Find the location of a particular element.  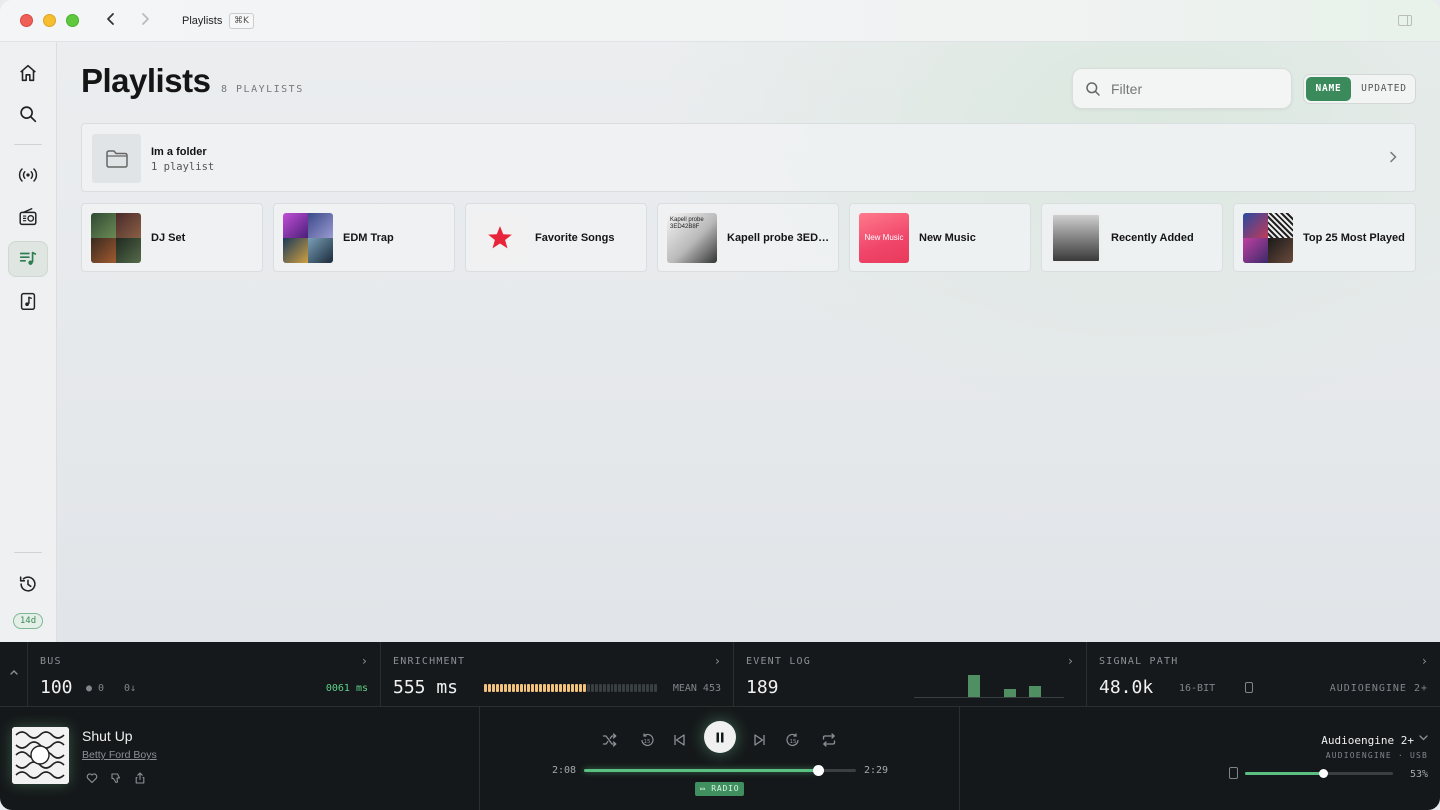

collapse-stats-button is located at coordinates (14, 674).